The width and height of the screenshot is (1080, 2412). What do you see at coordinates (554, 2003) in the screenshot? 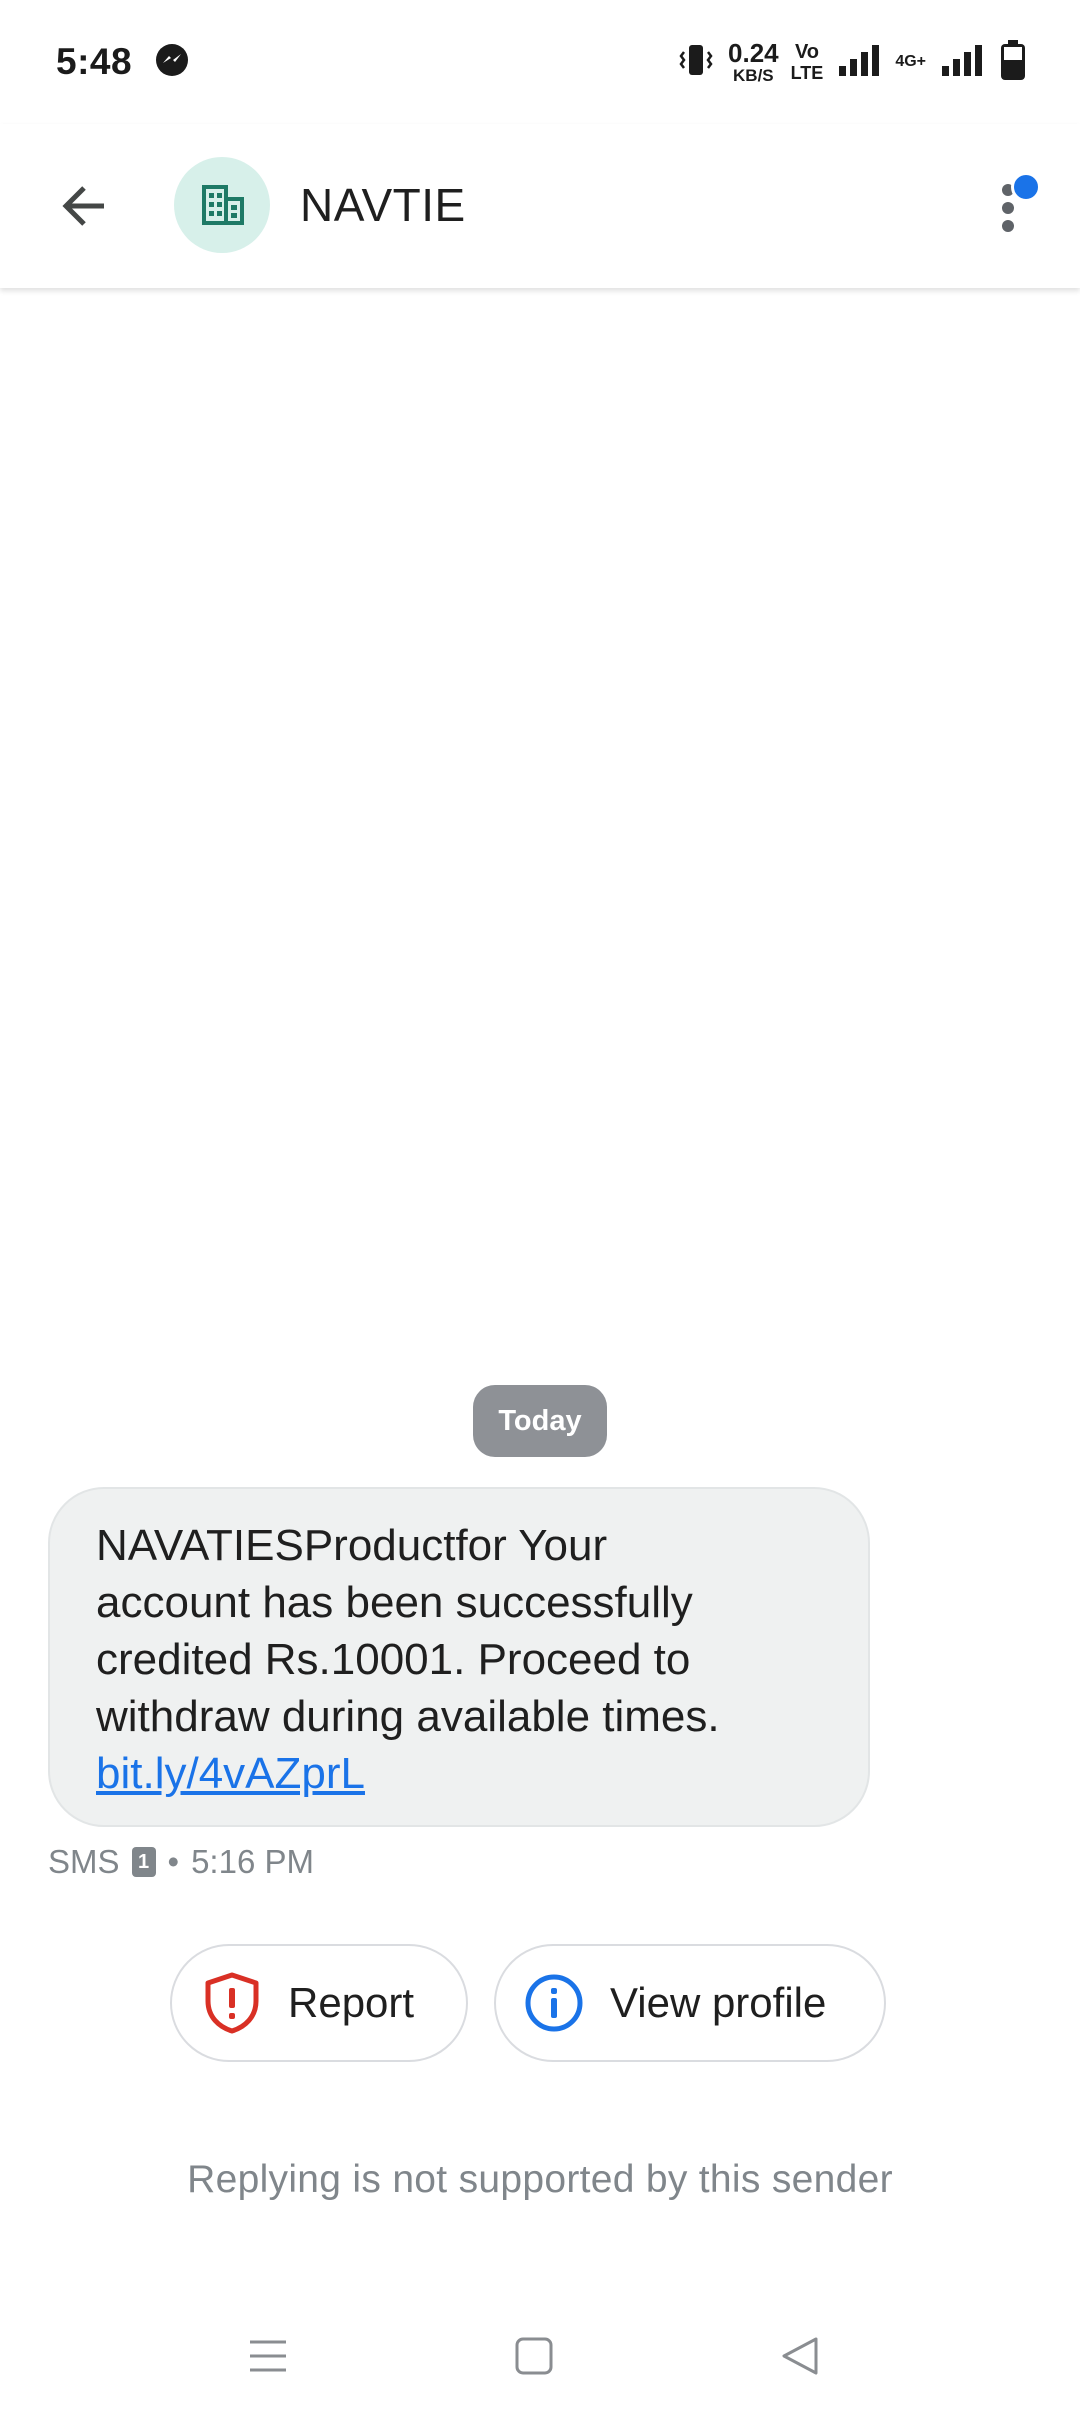
I see `info-icon` at bounding box center [554, 2003].